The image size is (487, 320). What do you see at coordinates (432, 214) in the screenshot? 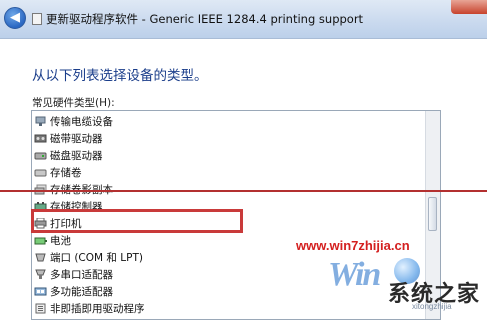
I see `scrollbar-thumb` at bounding box center [432, 214].